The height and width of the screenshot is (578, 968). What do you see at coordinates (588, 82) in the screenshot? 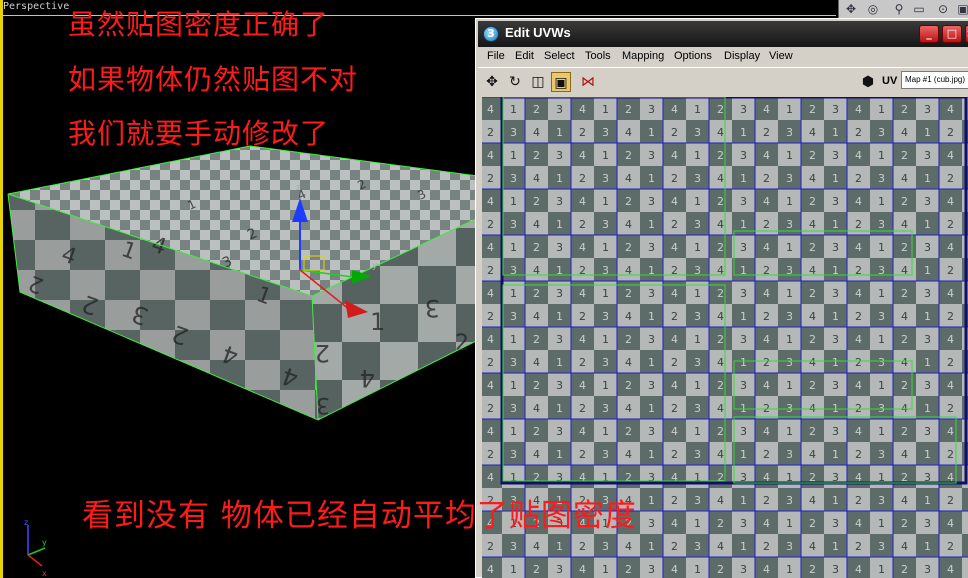
I see `mirror-icon: ⋈` at bounding box center [588, 82].